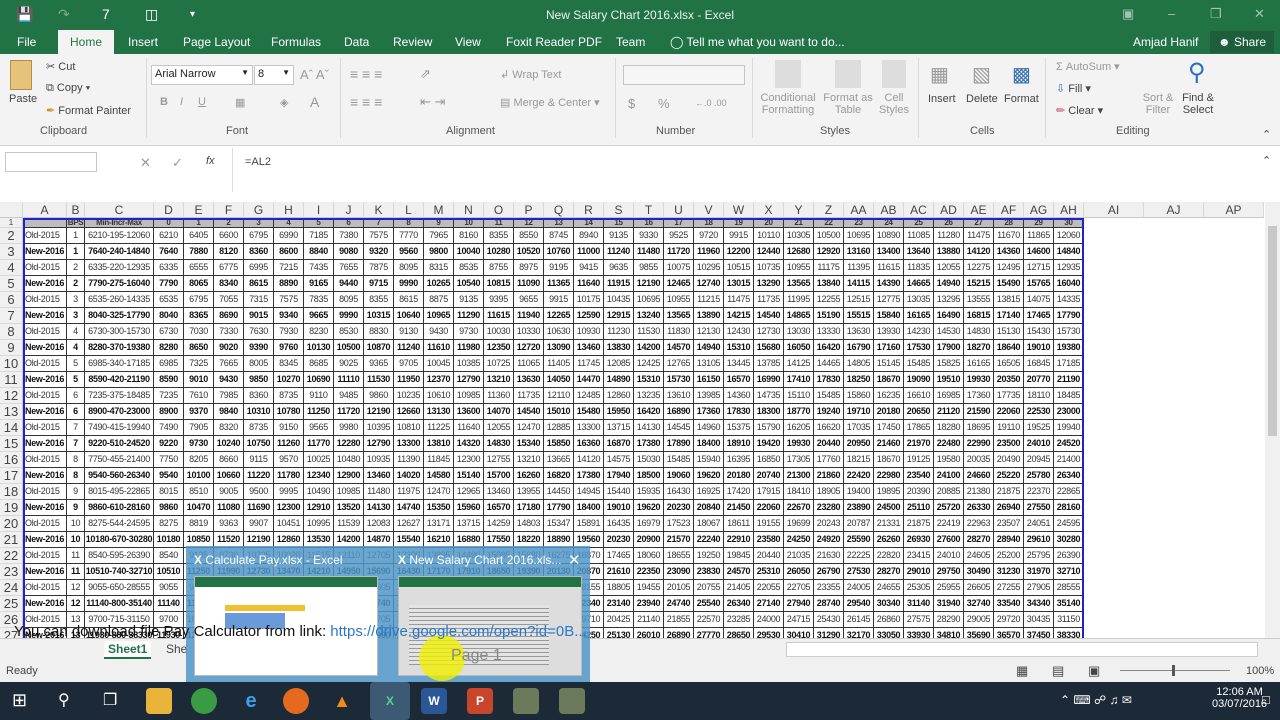 The image size is (1280, 720). I want to click on pay-cell: 12300, so click(469, 460).